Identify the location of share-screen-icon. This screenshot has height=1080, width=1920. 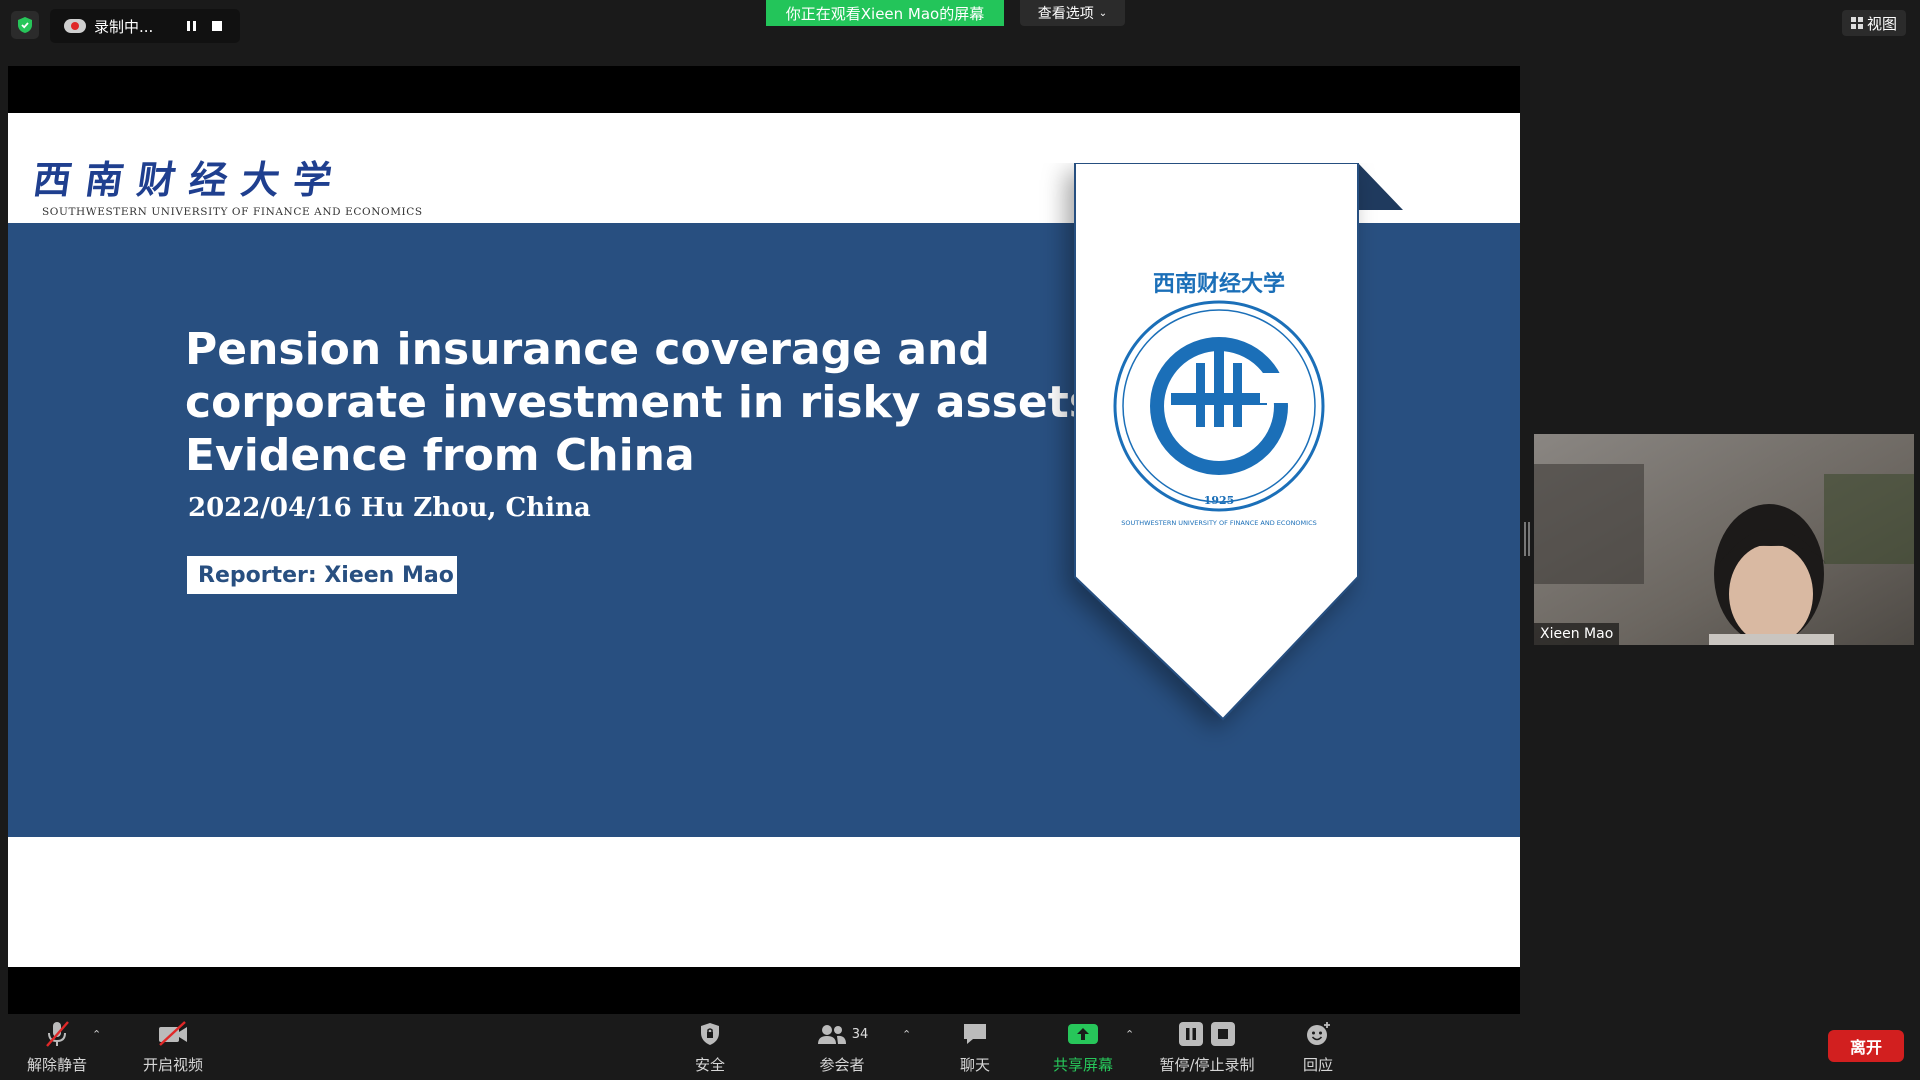
(1083, 1034).